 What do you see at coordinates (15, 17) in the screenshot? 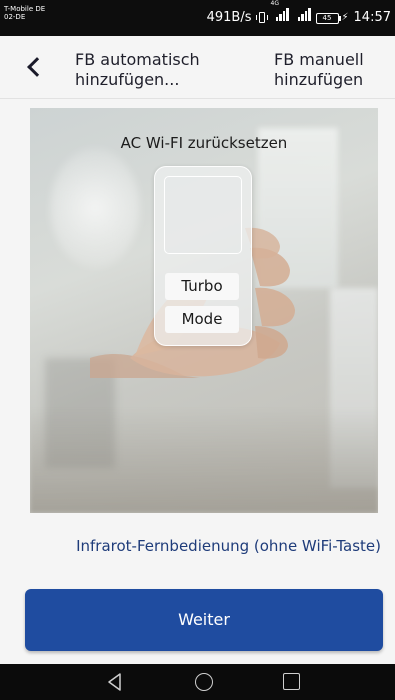
I see `carrier-line-2: 02-DE` at bounding box center [15, 17].